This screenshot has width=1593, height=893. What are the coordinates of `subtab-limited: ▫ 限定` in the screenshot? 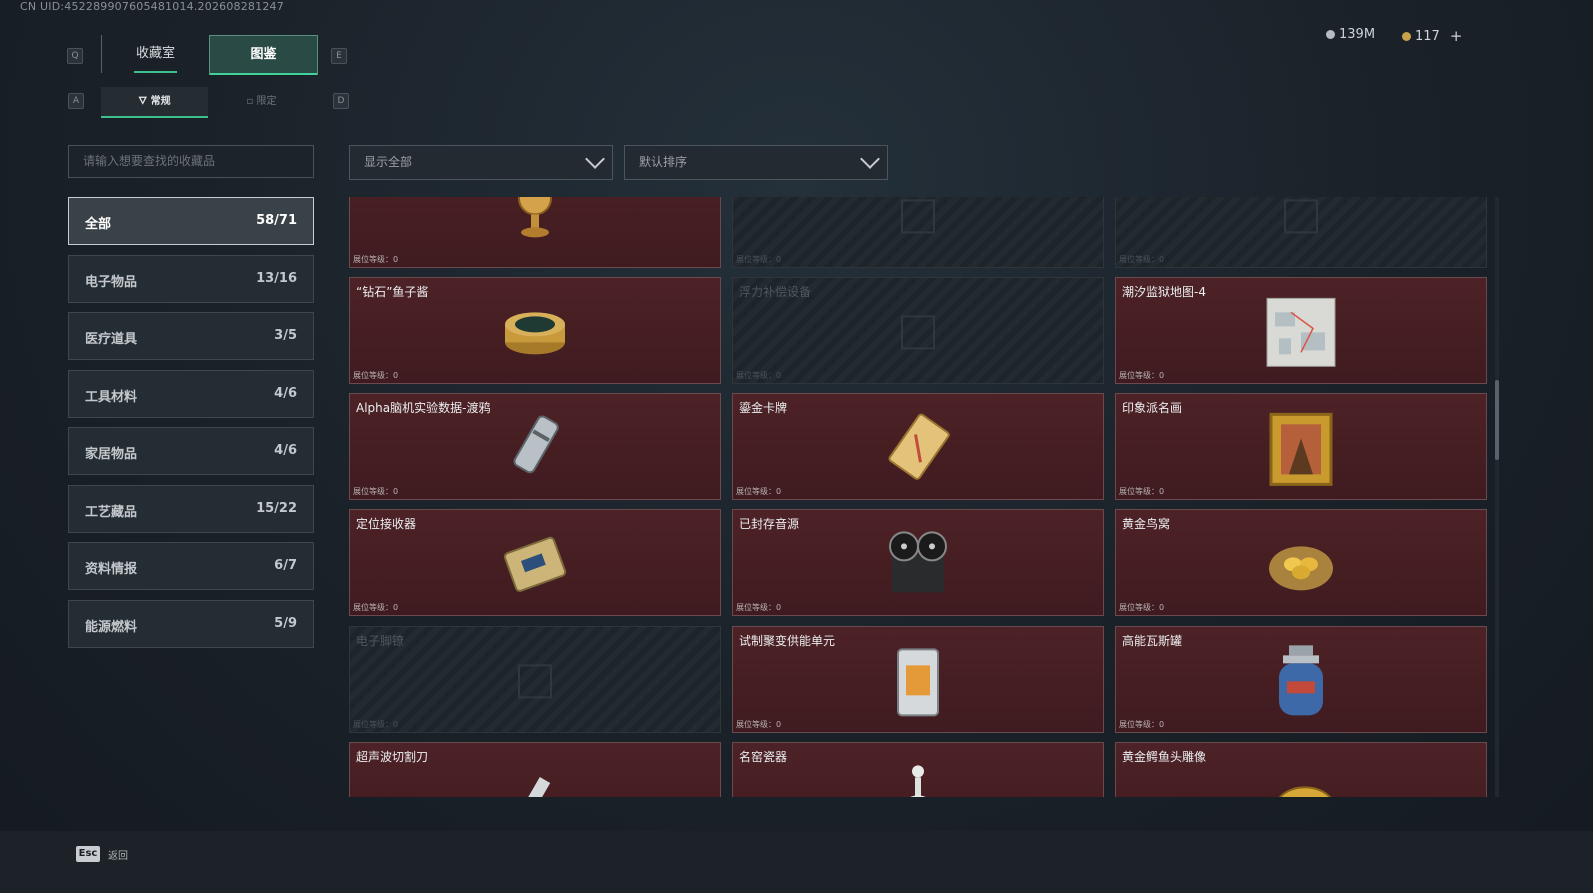 It's located at (261, 101).